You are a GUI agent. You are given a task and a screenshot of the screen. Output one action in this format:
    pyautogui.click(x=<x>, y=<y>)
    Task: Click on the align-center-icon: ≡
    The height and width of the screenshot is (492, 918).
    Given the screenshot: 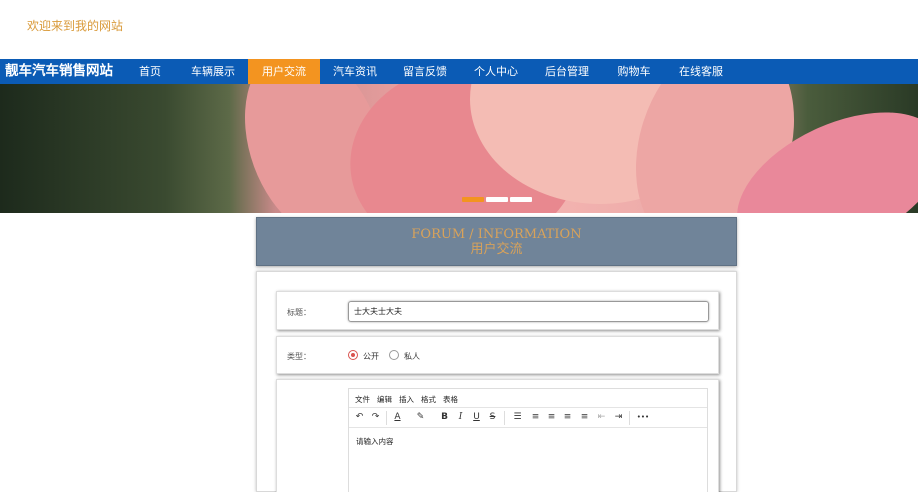 What is the action you would take?
    pyautogui.click(x=551, y=417)
    